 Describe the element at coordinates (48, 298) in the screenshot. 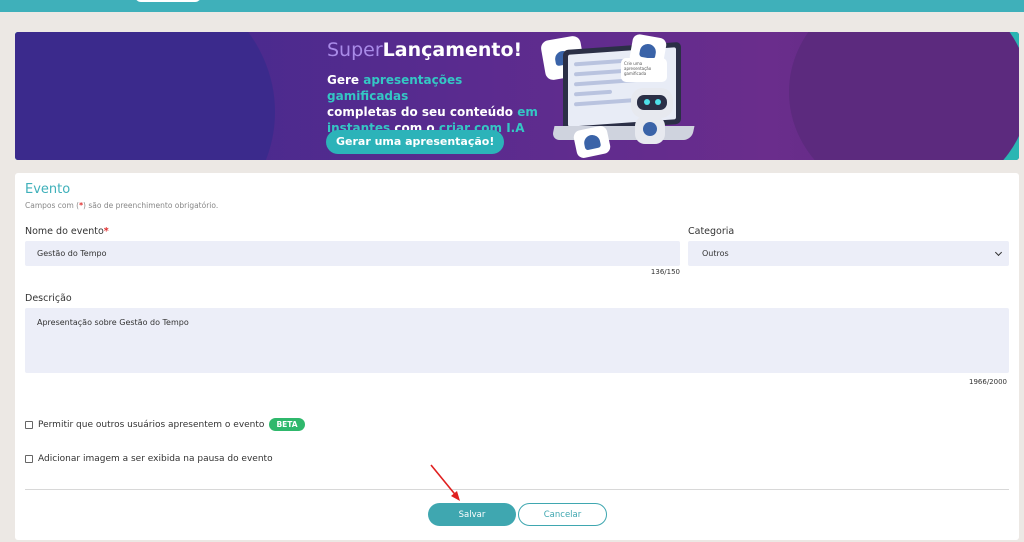

I see `description-label: Descrição` at that location.